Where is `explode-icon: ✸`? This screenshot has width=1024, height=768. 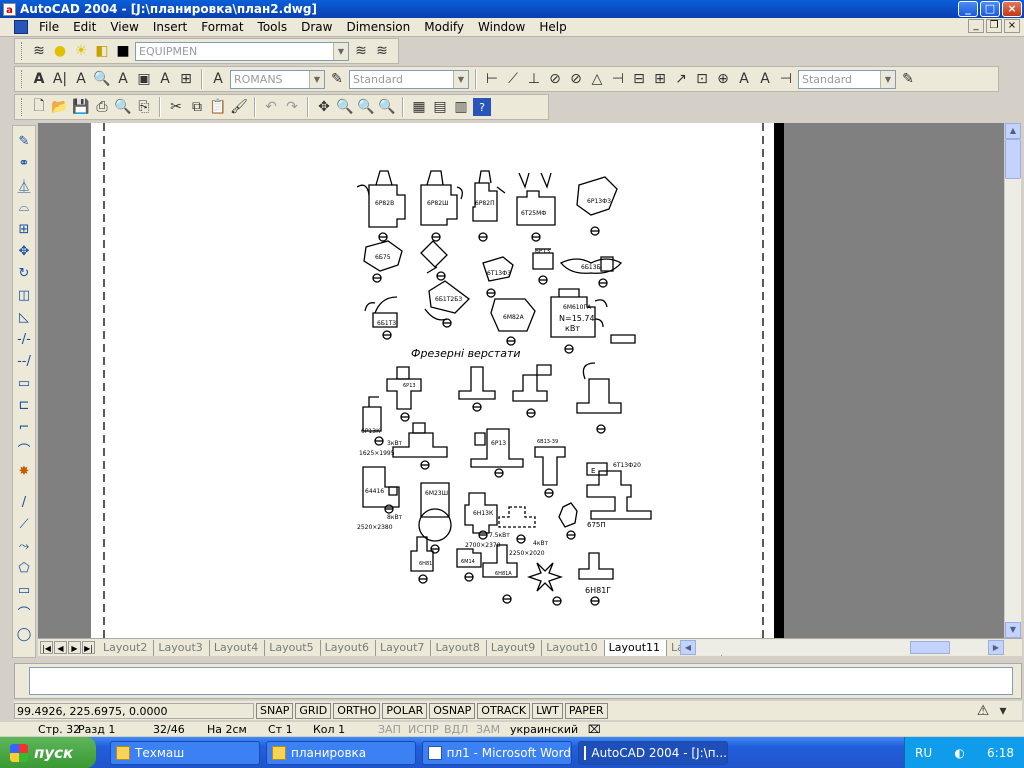 explode-icon: ✸ is located at coordinates (24, 471).